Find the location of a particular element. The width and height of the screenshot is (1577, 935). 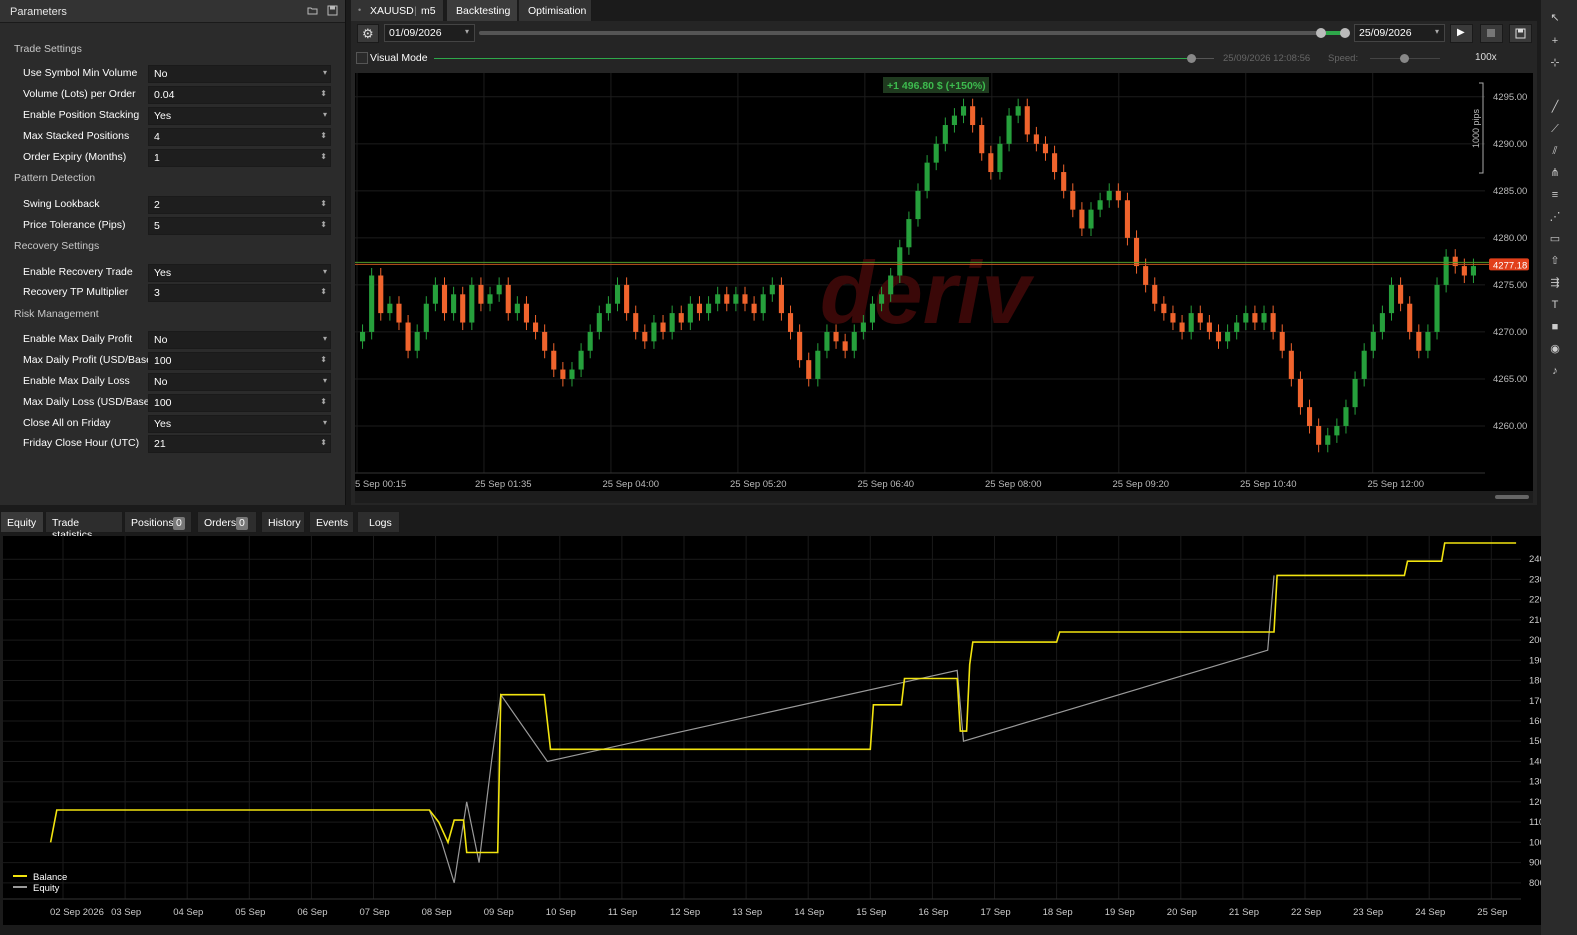

play-button: ▶ is located at coordinates (1461, 33).